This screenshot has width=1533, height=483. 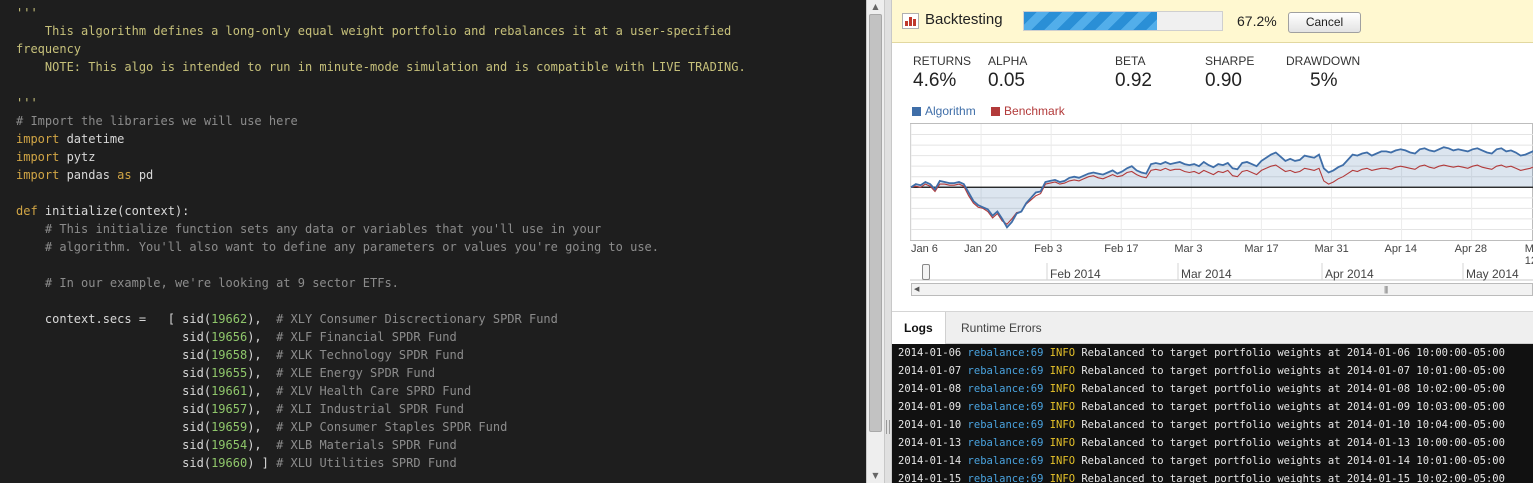 I want to click on code-token: # XLK Technology SPDR Fund, so click(x=370, y=355).